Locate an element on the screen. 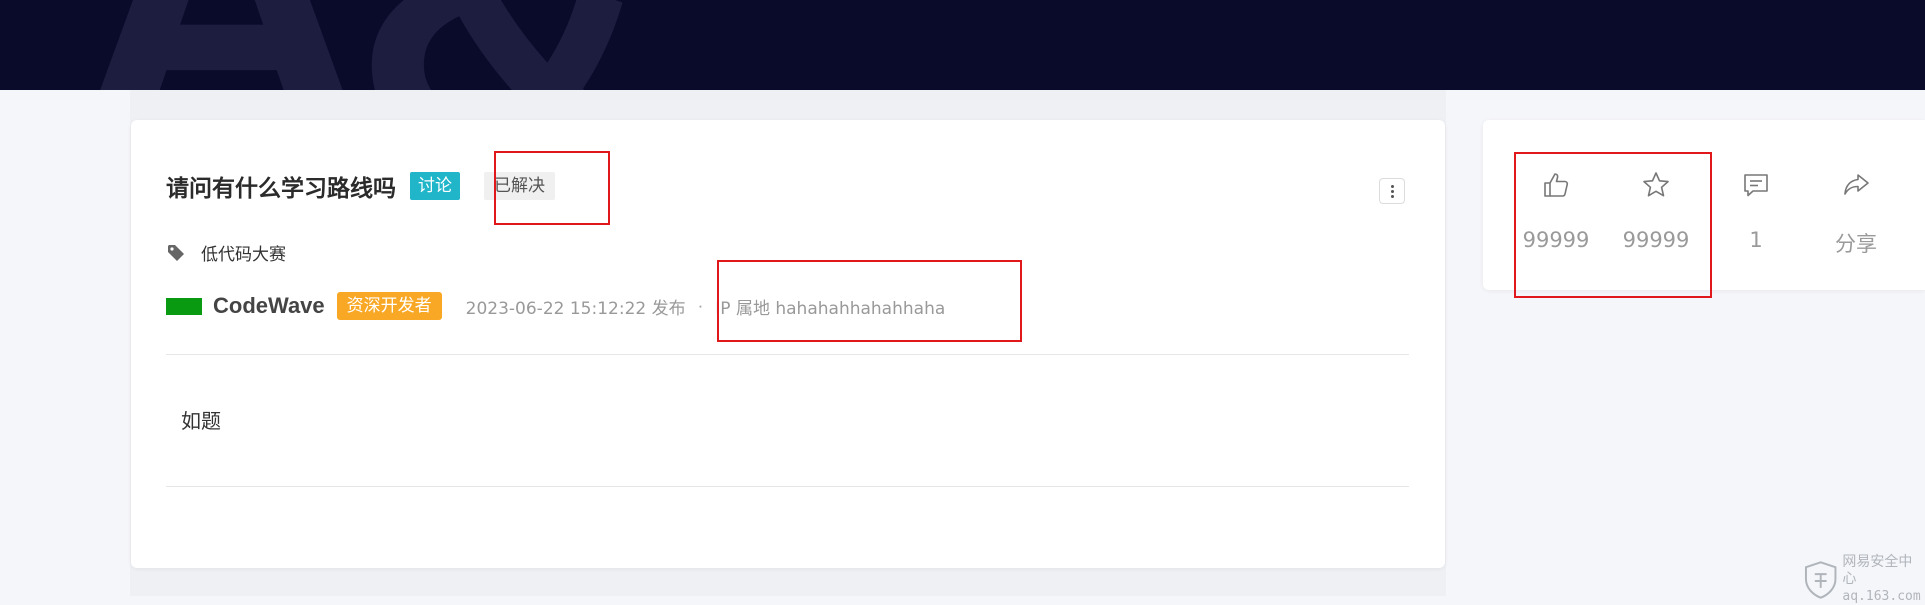  type-tag: 讨论 is located at coordinates (435, 186).